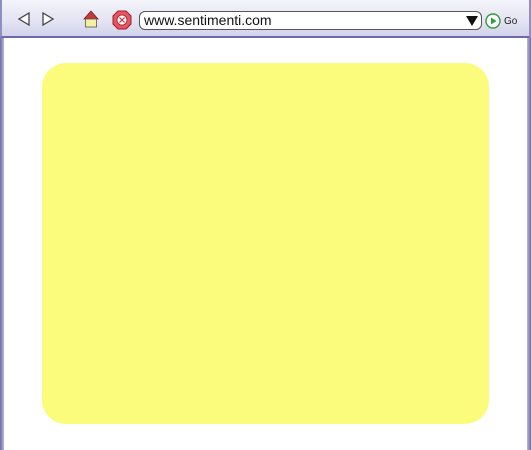  I want to click on home-button, so click(91, 19).